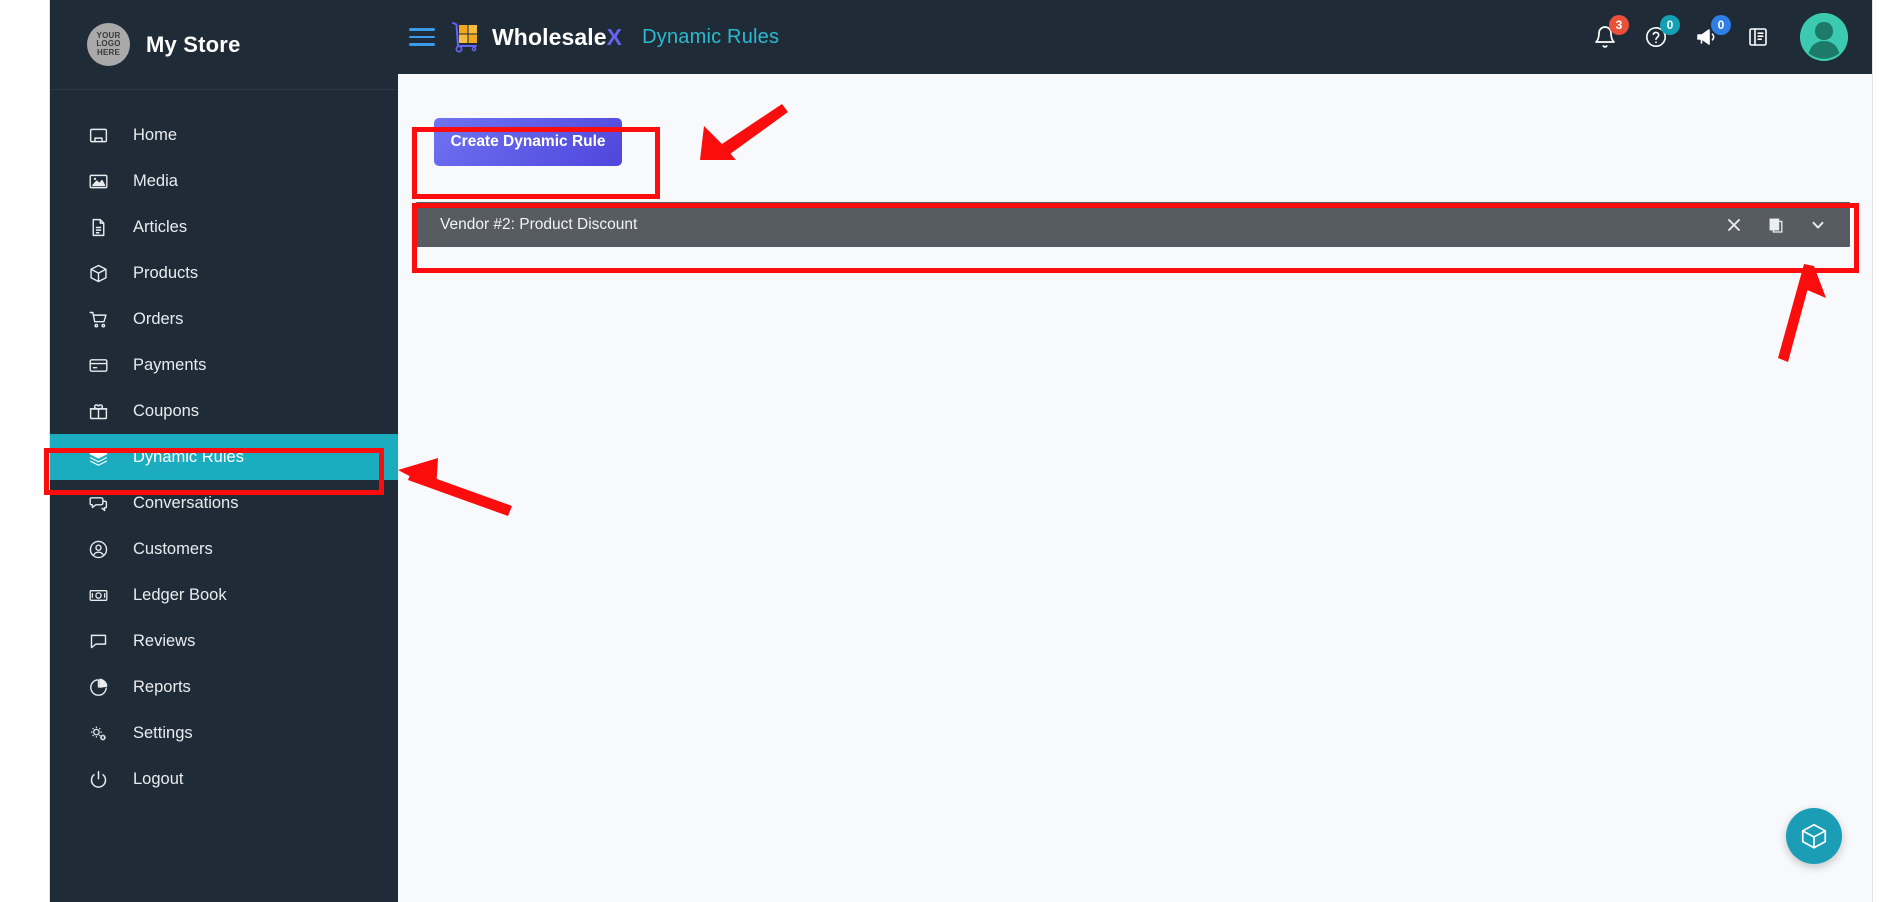  I want to click on comment-icon, so click(98, 641).